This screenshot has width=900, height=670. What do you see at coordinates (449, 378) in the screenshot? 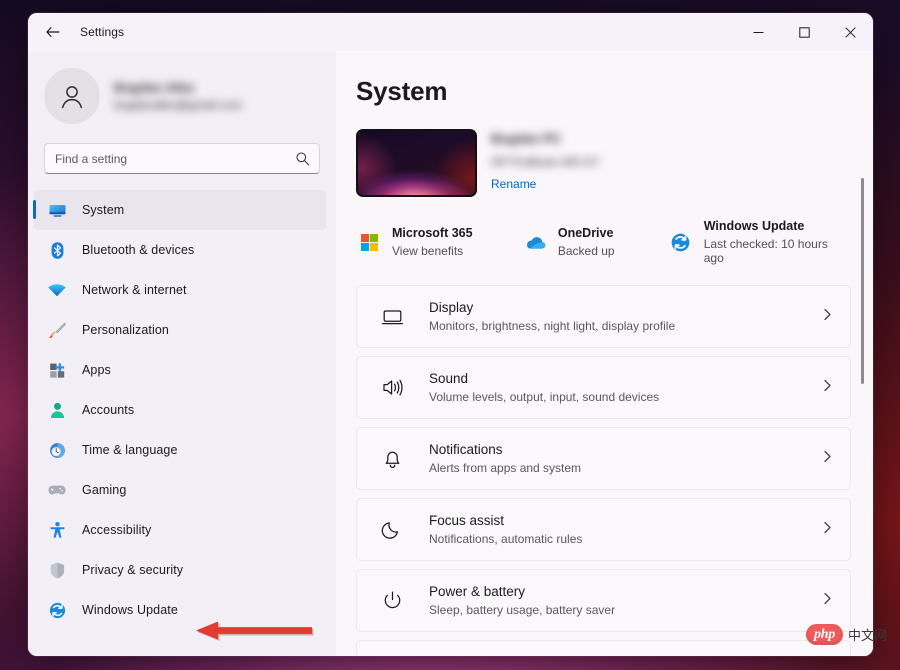
I see `card-title: Sound` at bounding box center [449, 378].